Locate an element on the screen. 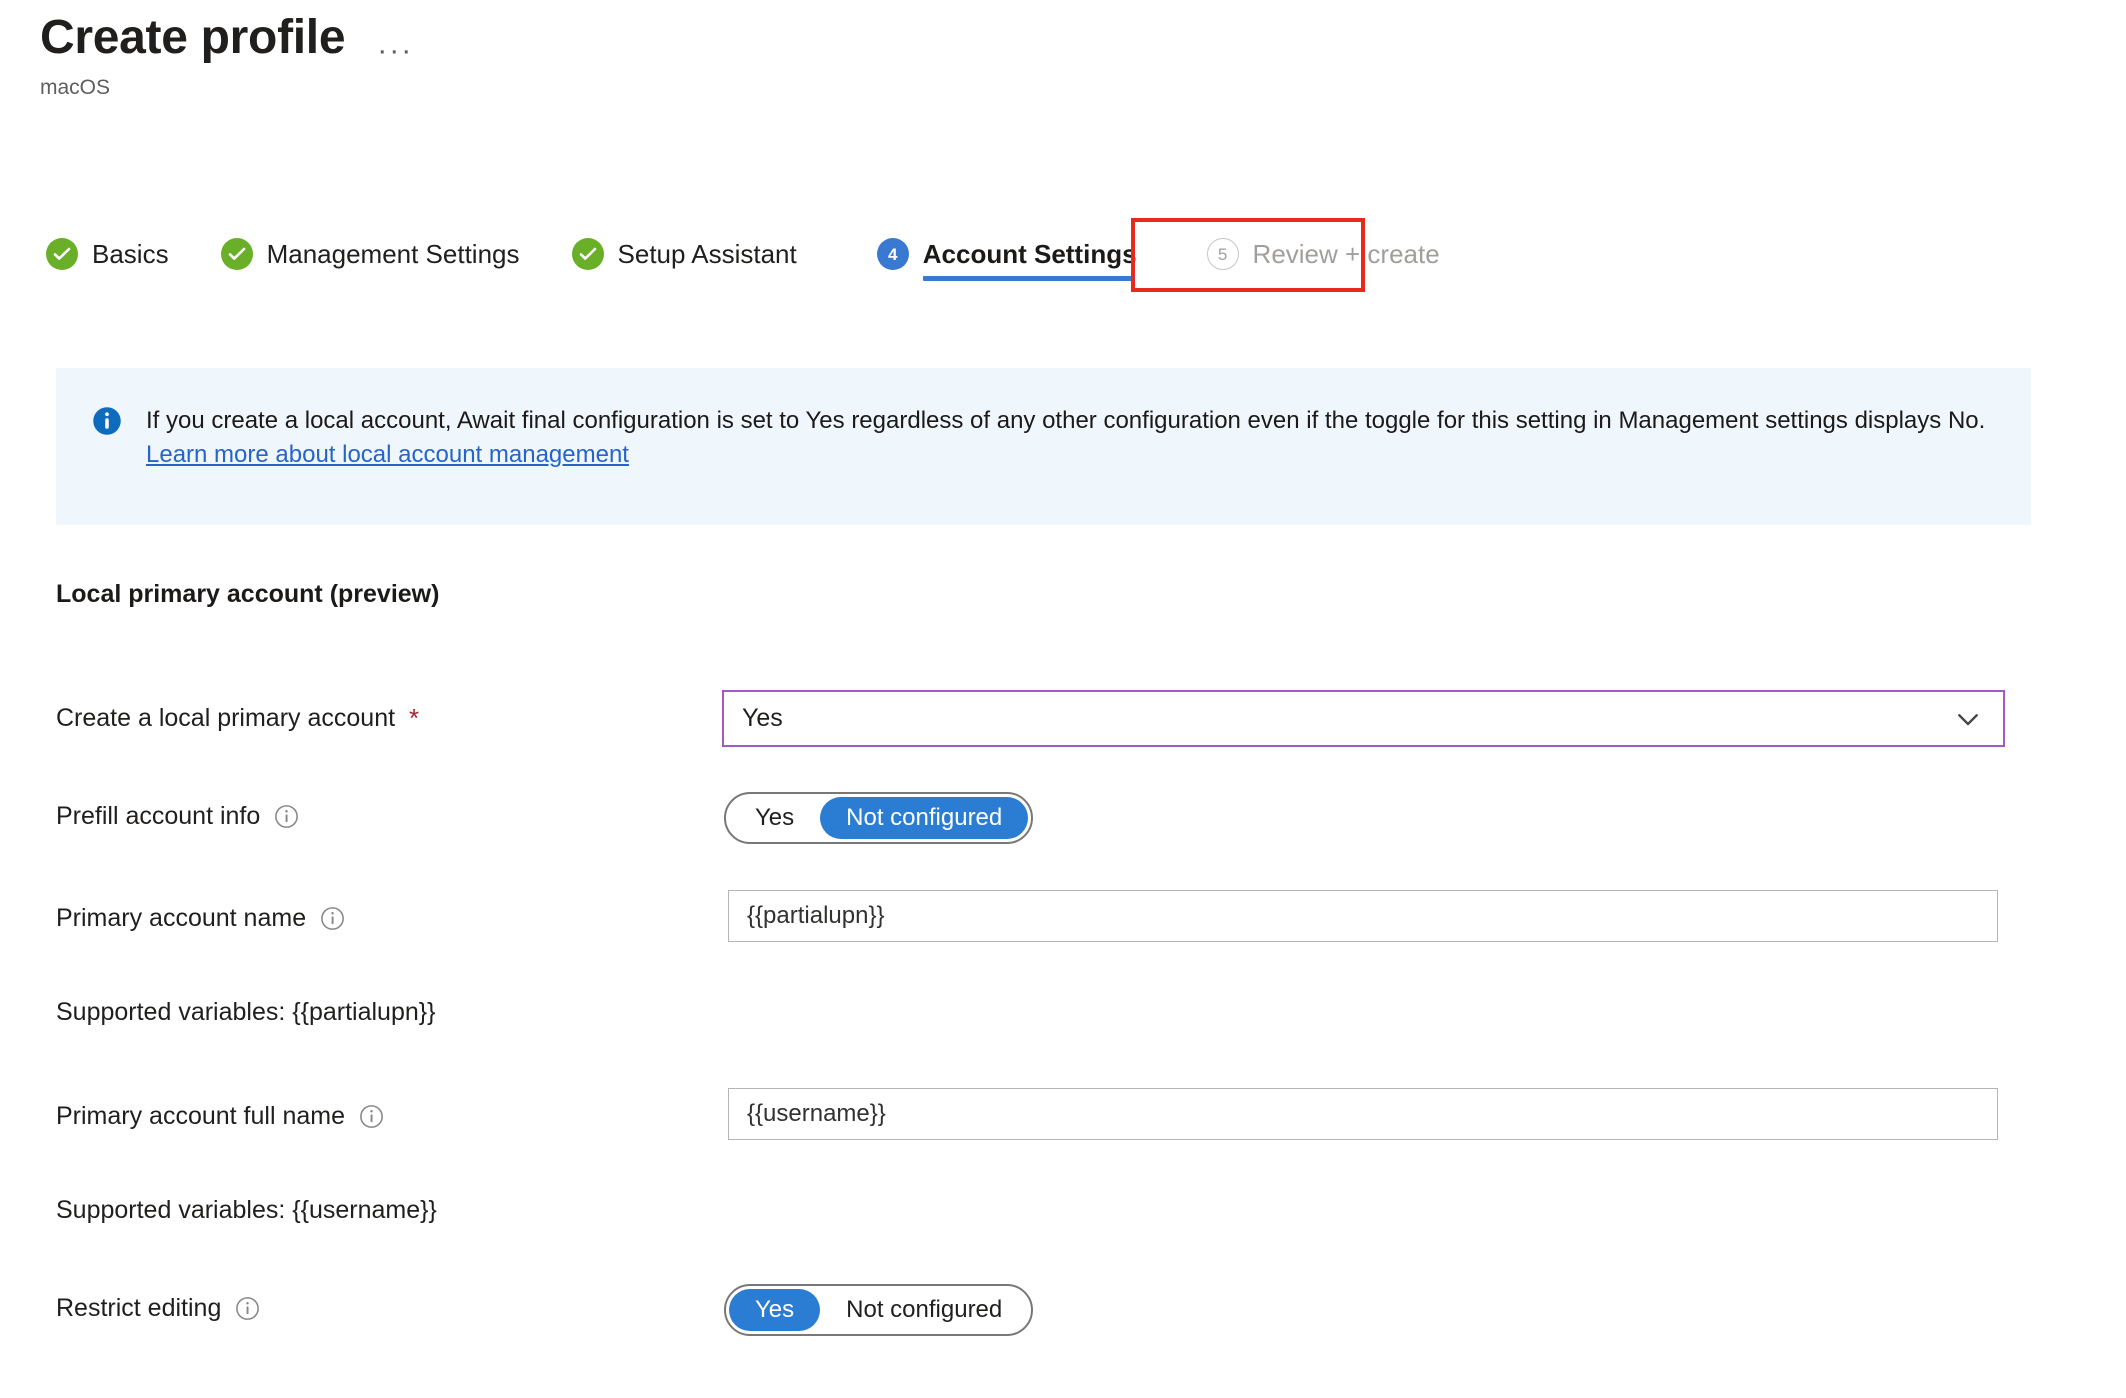 This screenshot has width=2126, height=1398. field-label: Restrict editing is located at coordinates (158, 1308).